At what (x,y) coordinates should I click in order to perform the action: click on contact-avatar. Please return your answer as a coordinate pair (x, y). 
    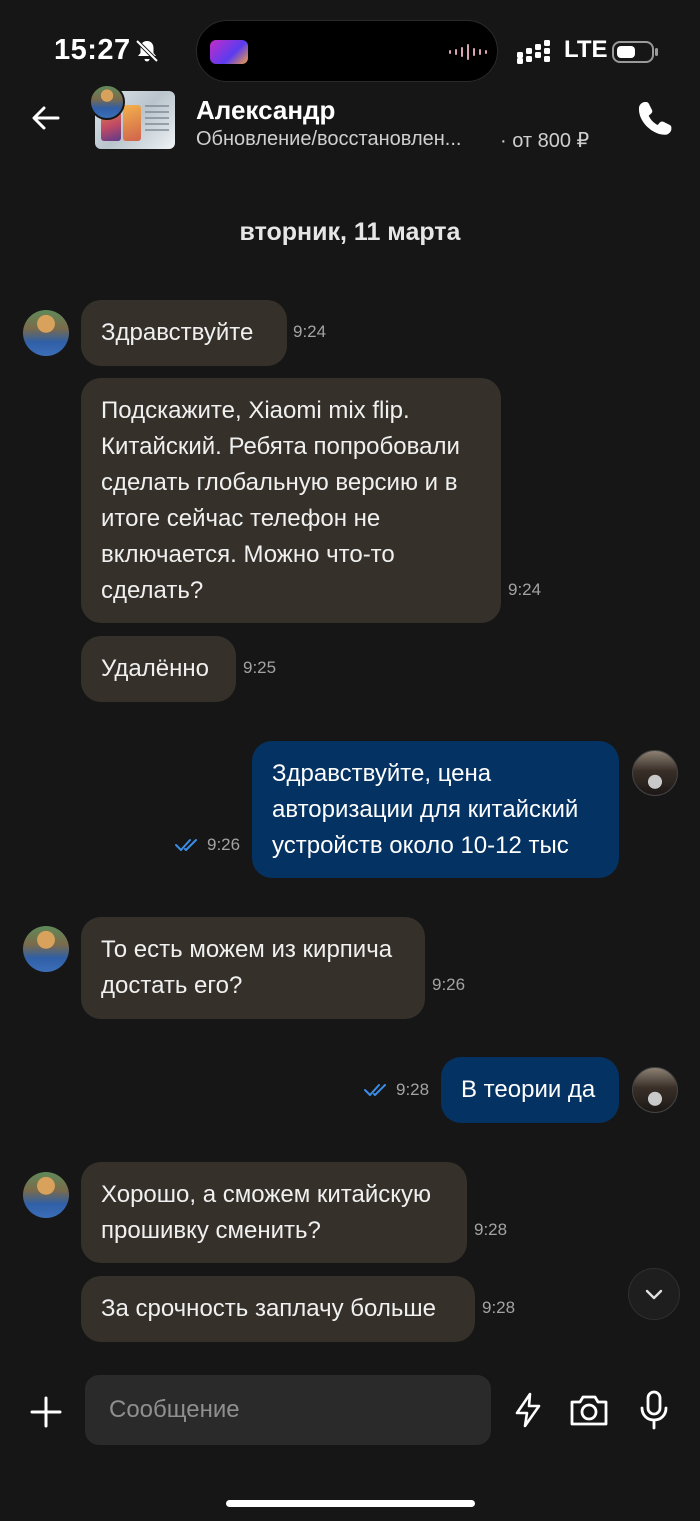
    Looking at the image, I should click on (107, 102).